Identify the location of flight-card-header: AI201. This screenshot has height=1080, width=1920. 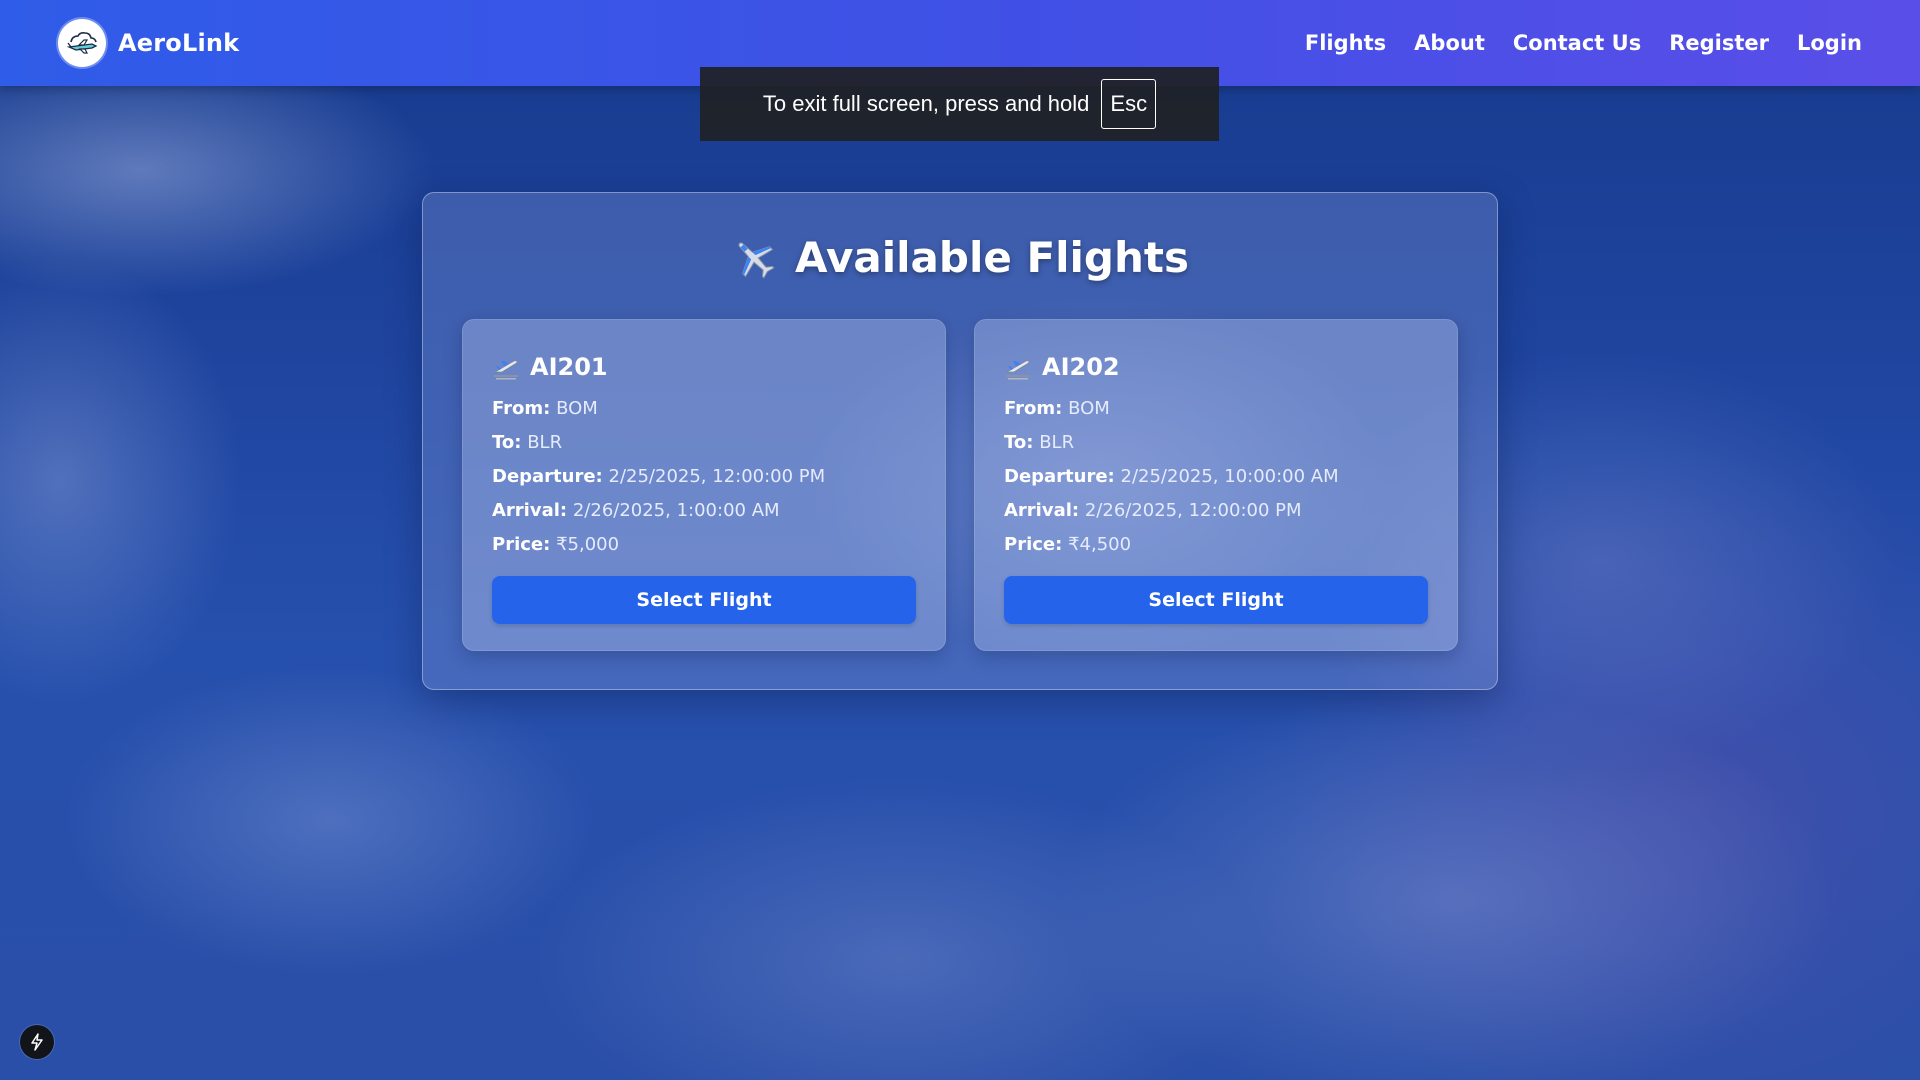
(704, 367).